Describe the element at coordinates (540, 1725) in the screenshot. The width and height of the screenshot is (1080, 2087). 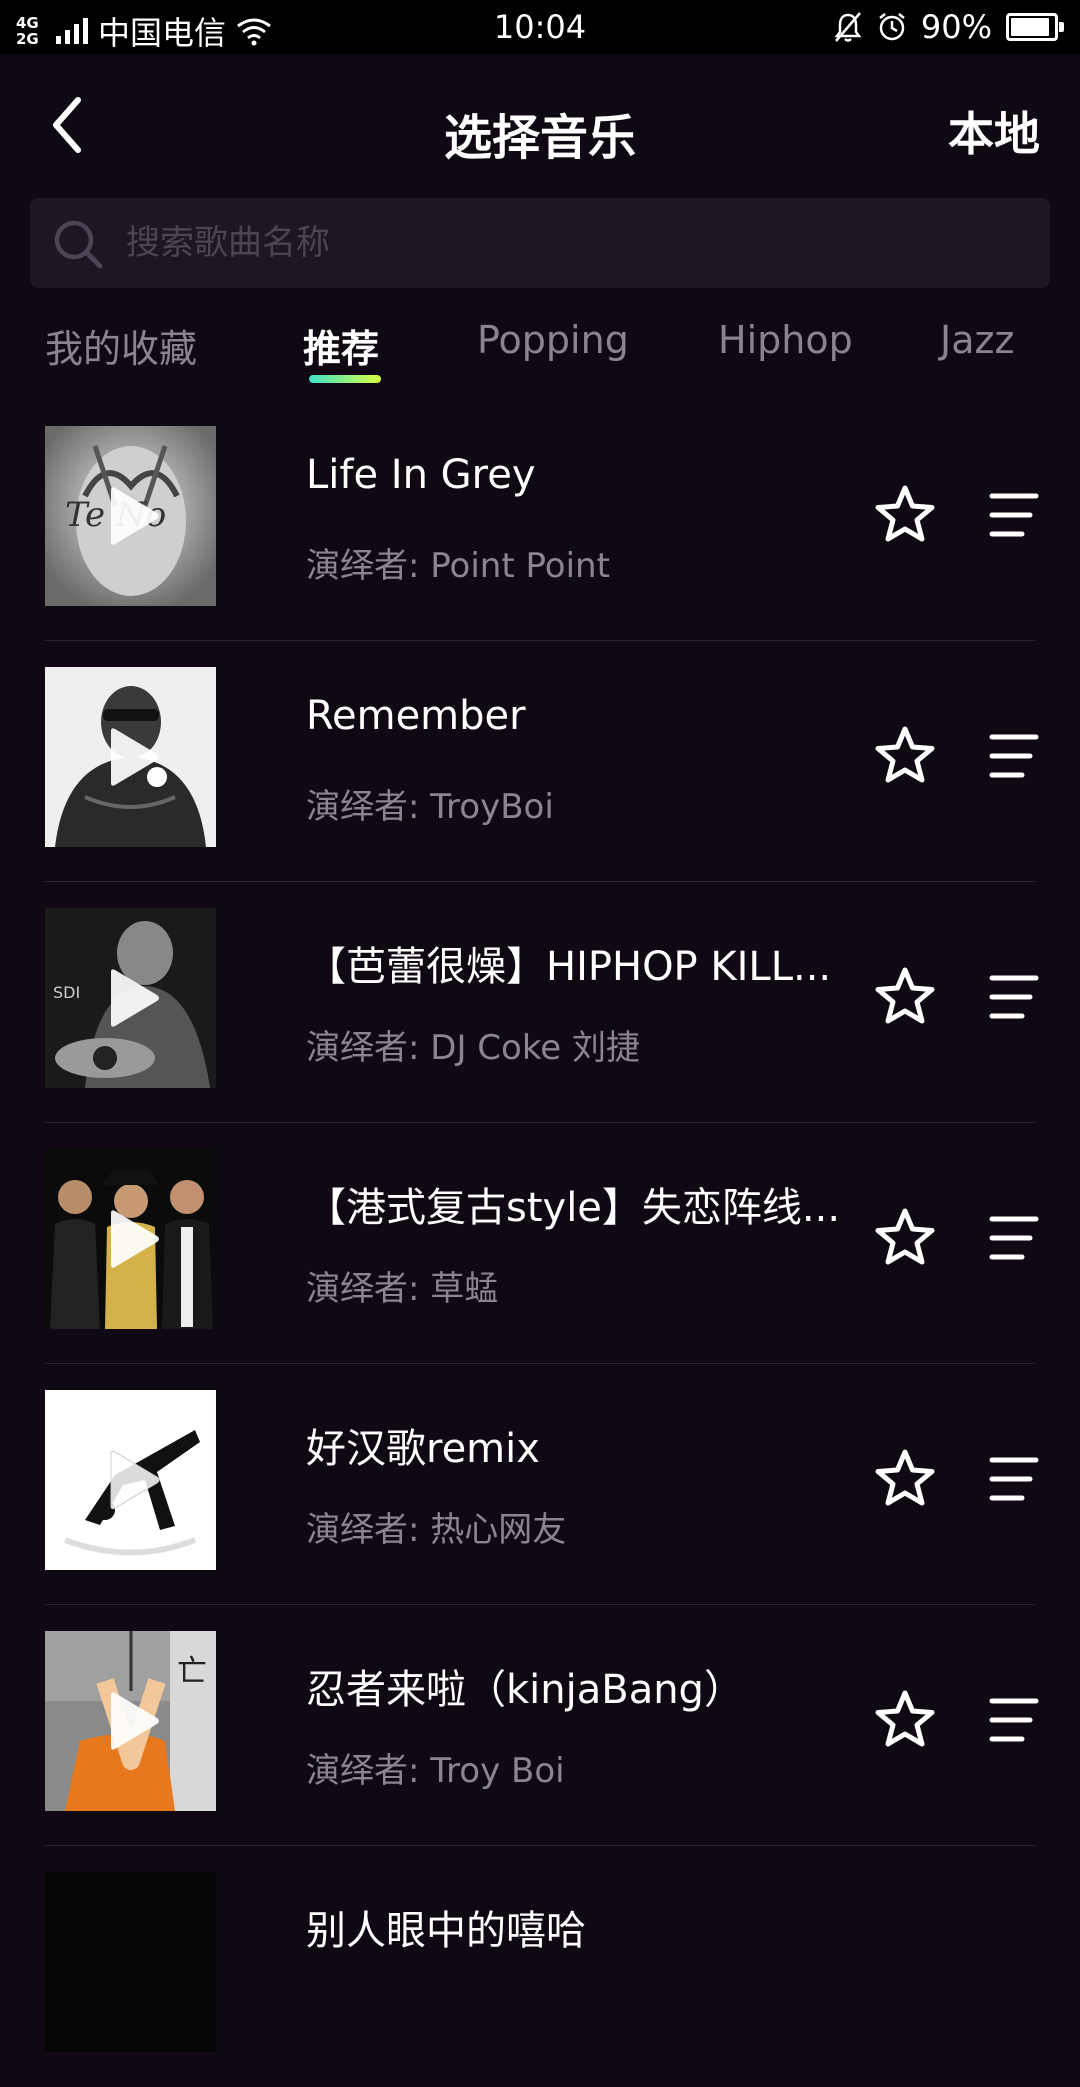
I see `song-row: 亡 忍者来啦（kinjaBang） 演绎者: Troy Boi` at that location.